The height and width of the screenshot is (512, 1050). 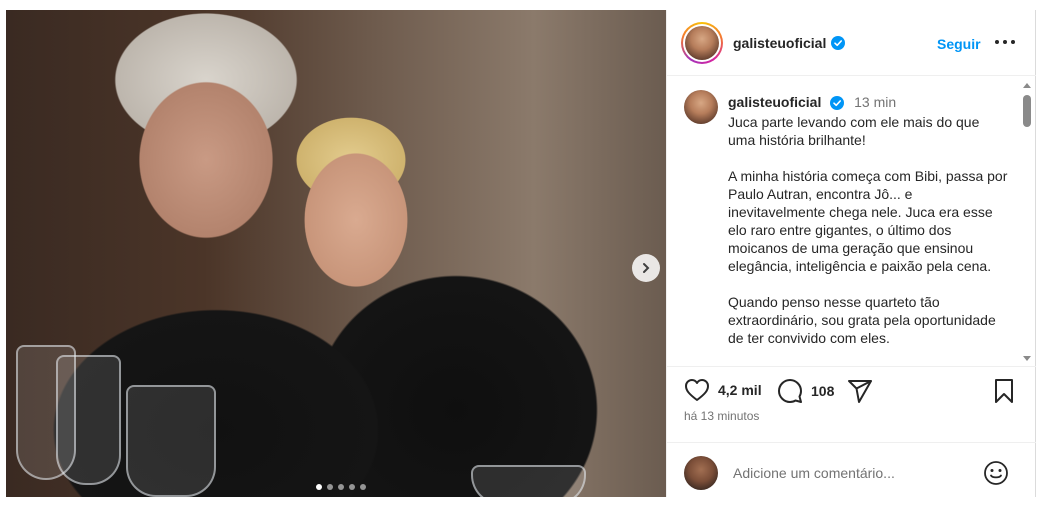 I want to click on avatar-image, so click(x=702, y=42).